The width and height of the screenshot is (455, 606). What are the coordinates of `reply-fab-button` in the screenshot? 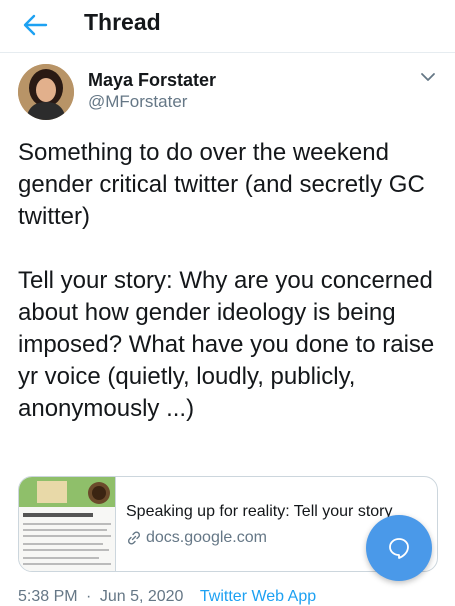 It's located at (399, 548).